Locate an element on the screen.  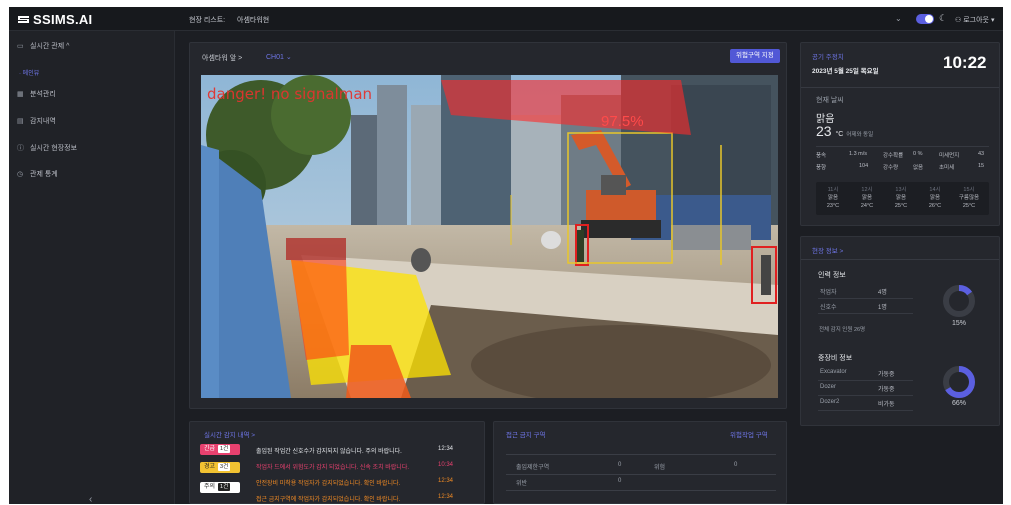
temperature-unit: °C is located at coordinates (839, 134).